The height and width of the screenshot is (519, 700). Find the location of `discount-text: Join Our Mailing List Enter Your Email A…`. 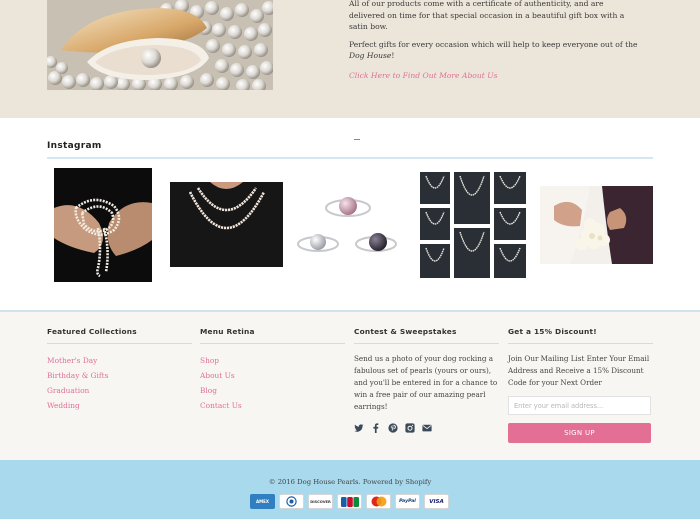

discount-text: Join Our Mailing List Enter Your Email A… is located at coordinates (579, 370).